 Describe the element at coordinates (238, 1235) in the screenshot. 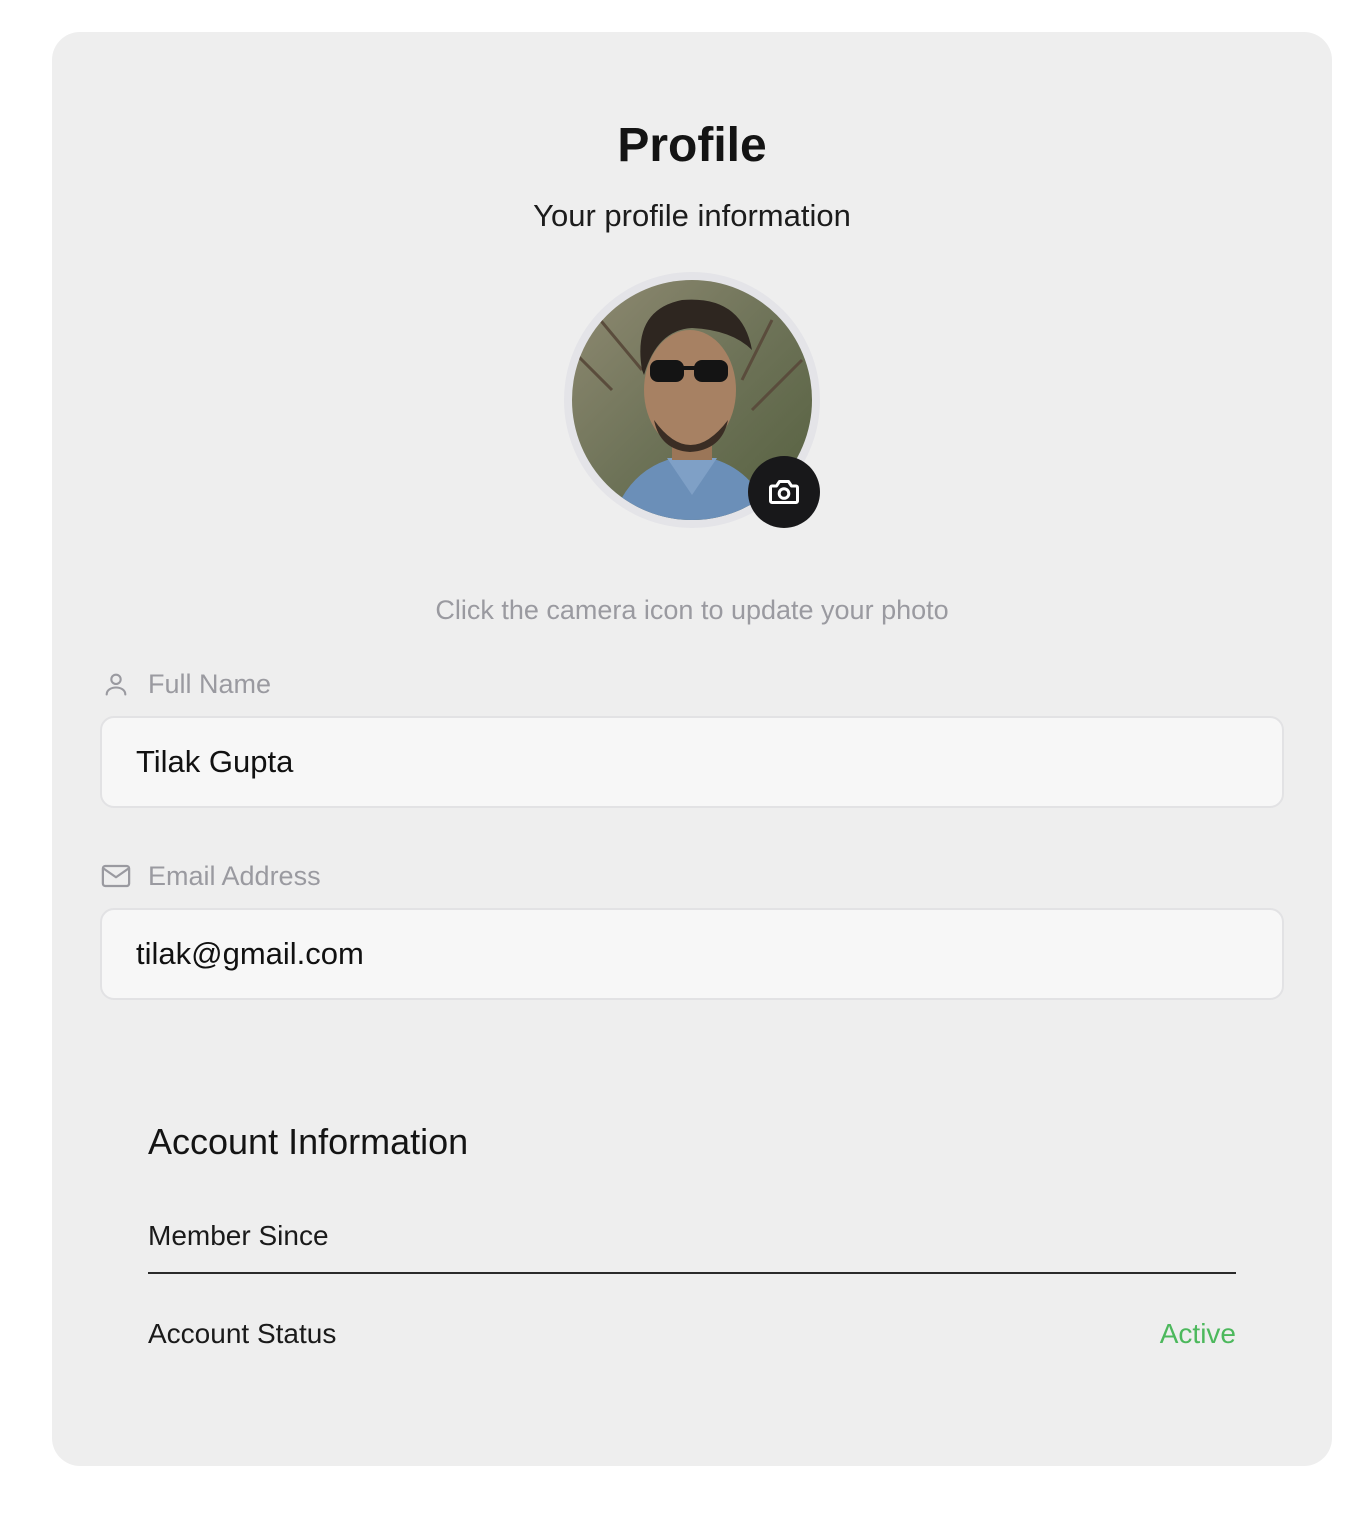

I see `member-since-label: Member Since` at that location.